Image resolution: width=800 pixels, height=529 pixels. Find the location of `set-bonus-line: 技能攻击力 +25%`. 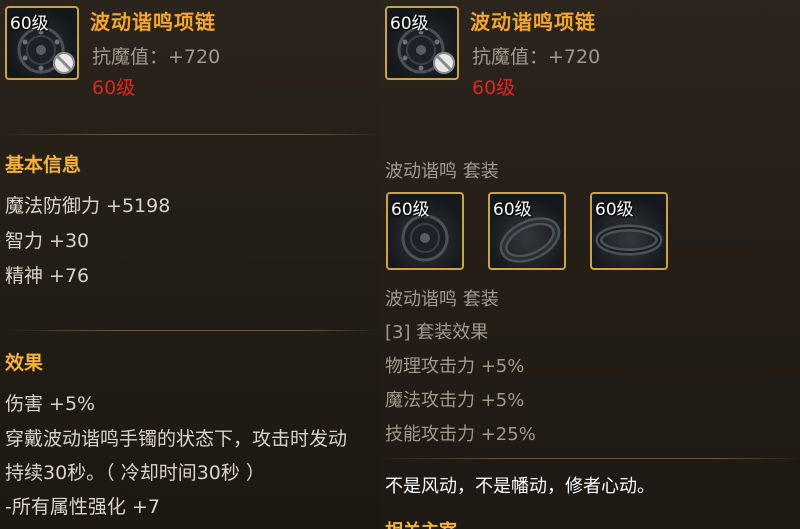

set-bonus-line: 技能攻击力 +25% is located at coordinates (460, 434).